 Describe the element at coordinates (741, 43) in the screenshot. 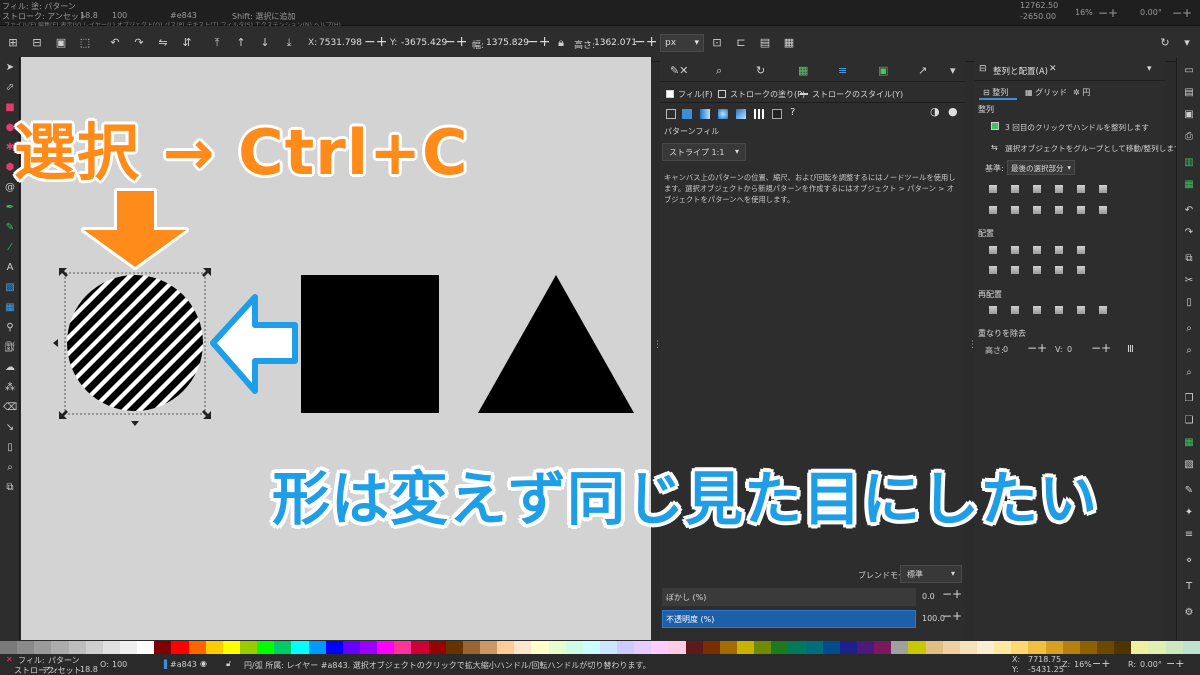

I see `scale-corners-icon: ⊏` at that location.